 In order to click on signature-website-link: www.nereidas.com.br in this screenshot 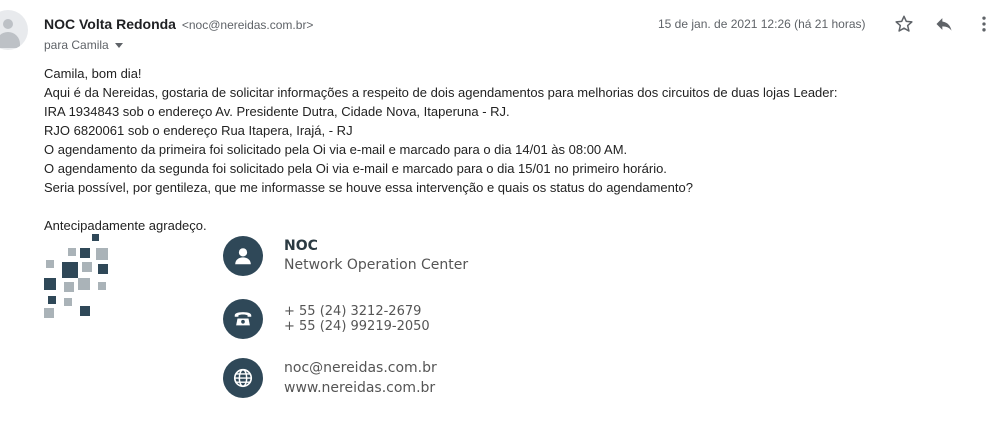, I will do `click(360, 388)`.